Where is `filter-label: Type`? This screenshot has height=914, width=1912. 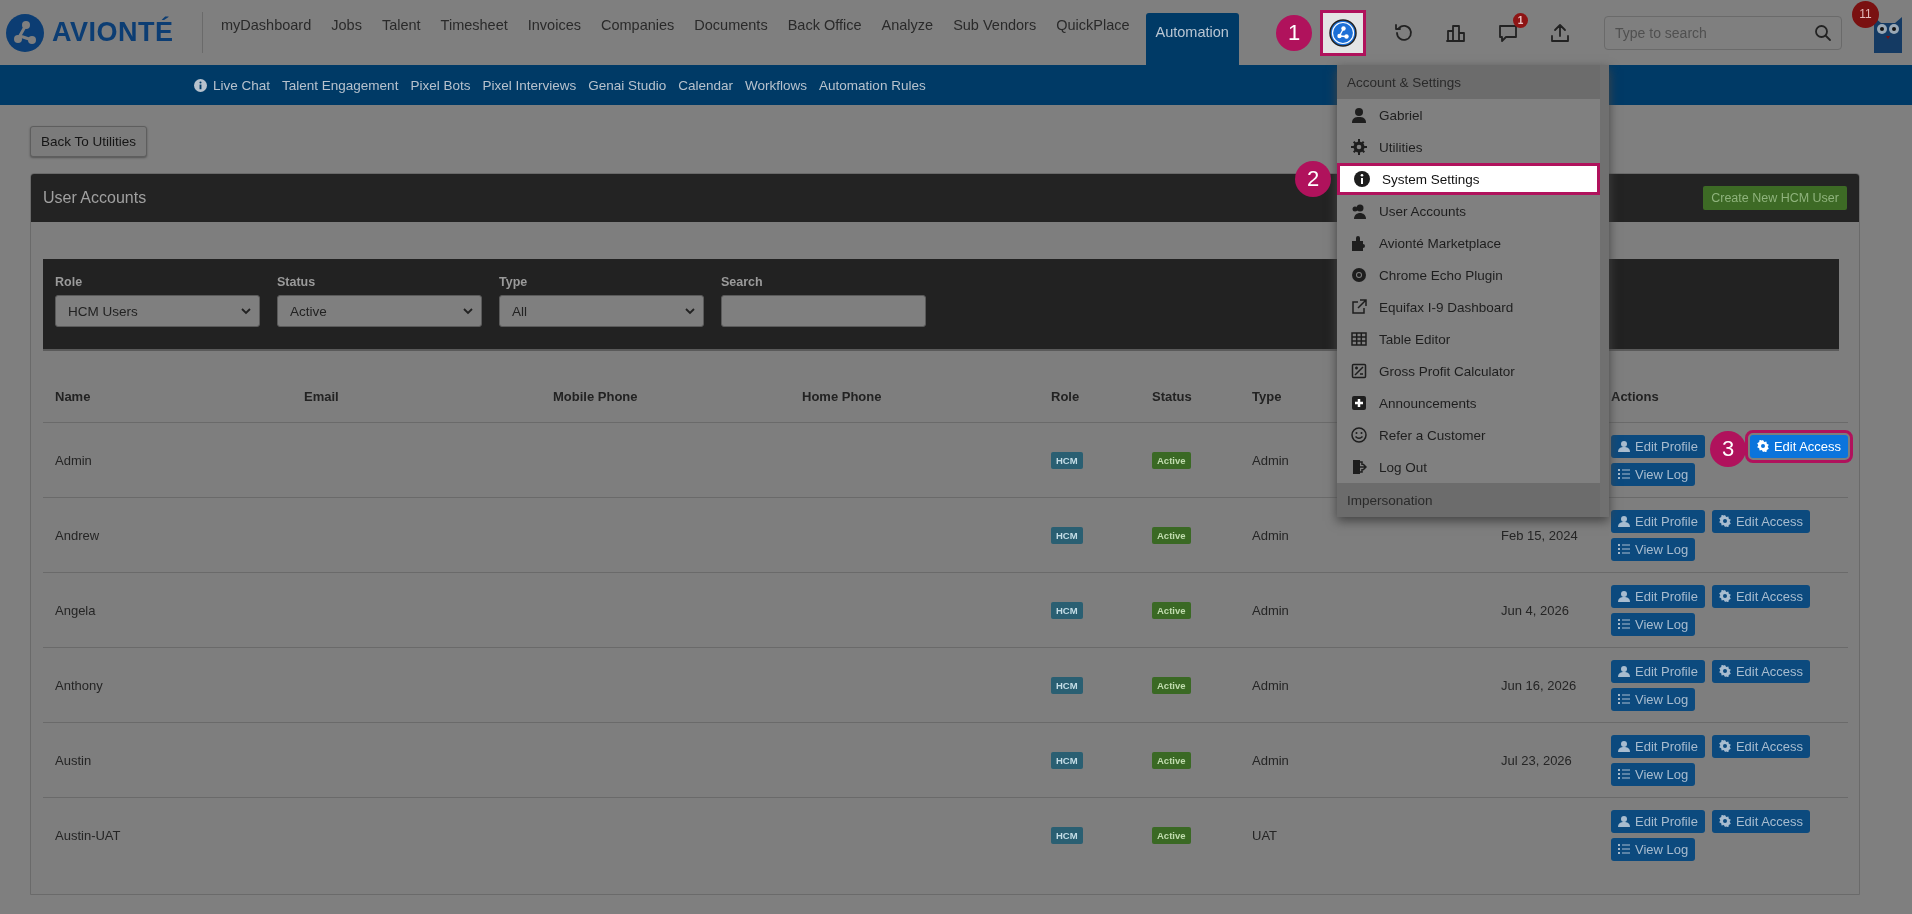 filter-label: Type is located at coordinates (514, 282).